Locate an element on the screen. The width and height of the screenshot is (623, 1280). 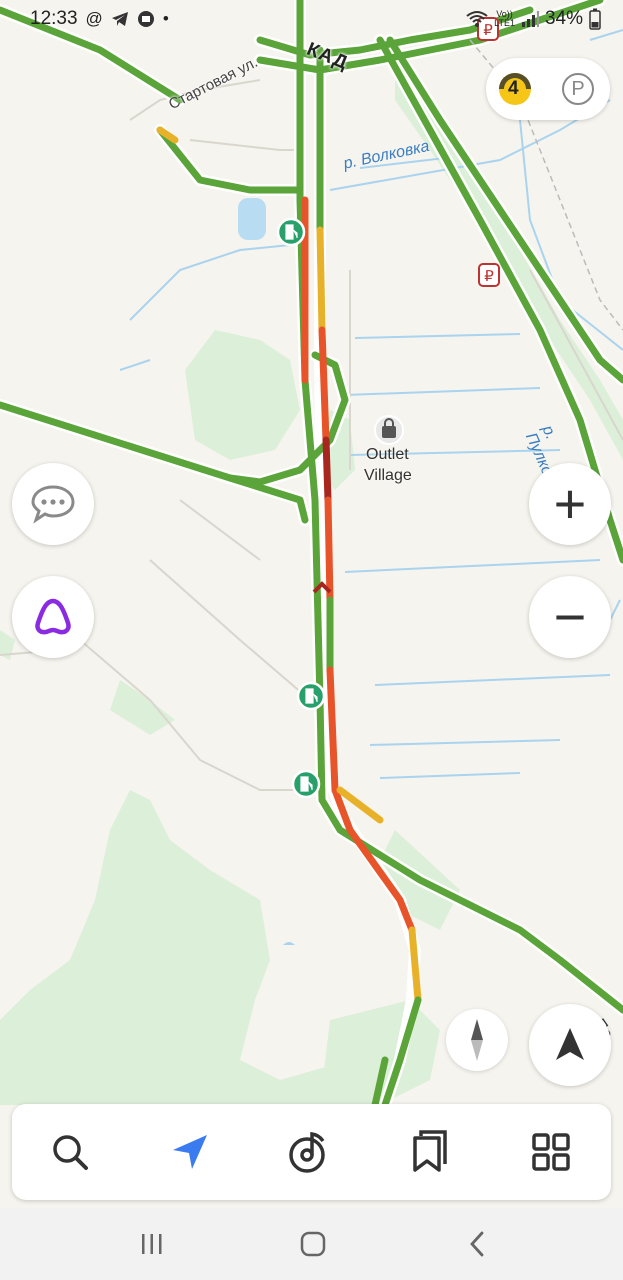
bottom-tab-bar is located at coordinates (311, 1152).